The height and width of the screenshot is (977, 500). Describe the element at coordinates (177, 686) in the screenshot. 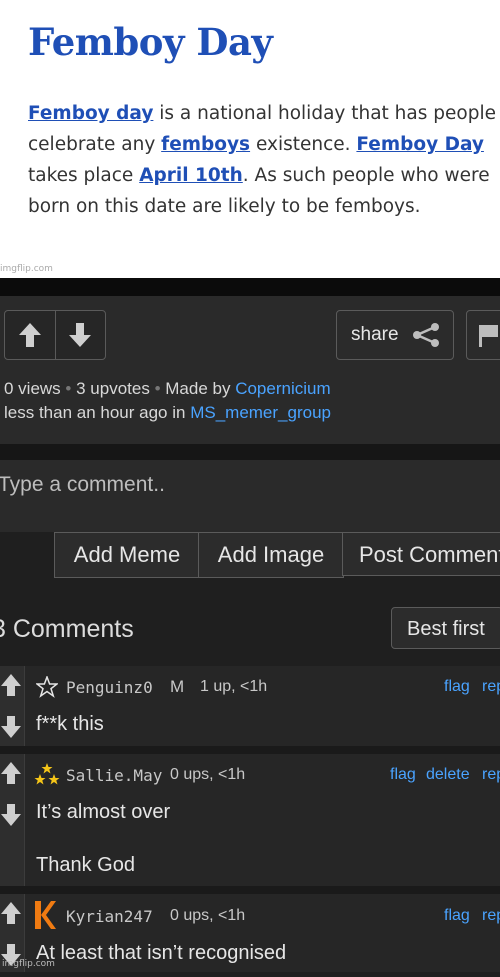

I see `mod-badge: M` at that location.